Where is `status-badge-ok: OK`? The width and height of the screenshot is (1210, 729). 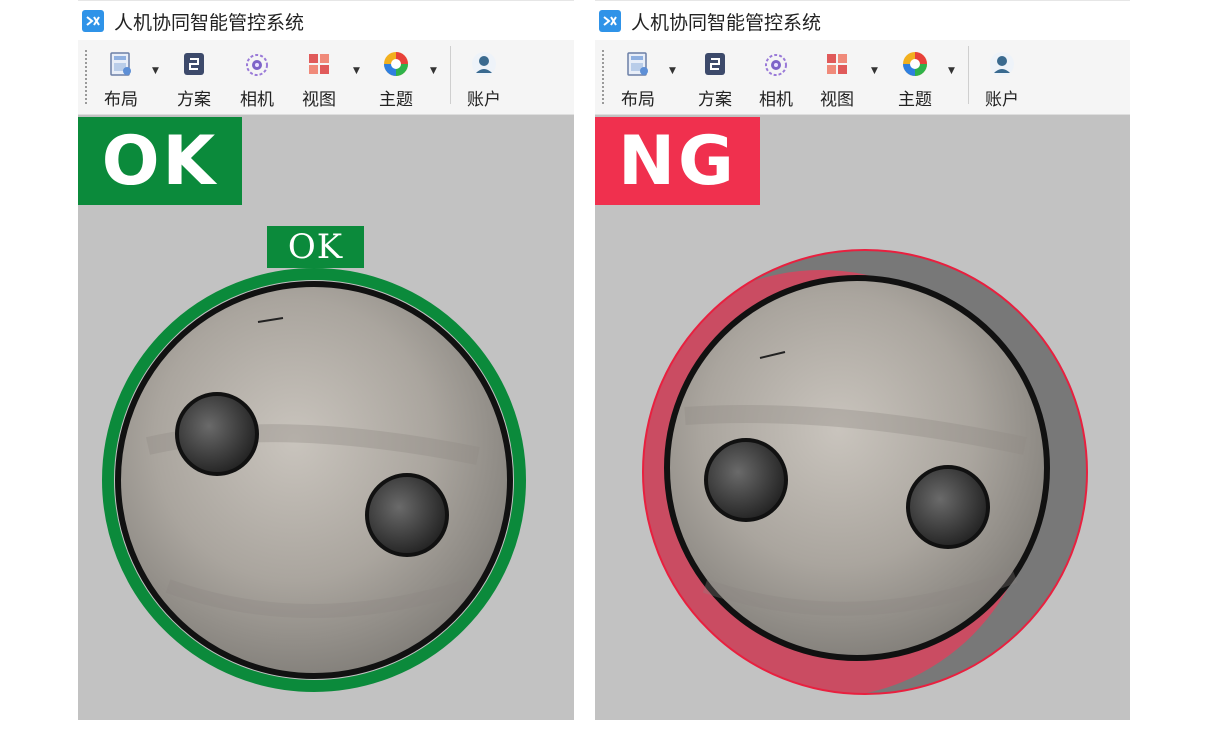
status-badge-ok: OK is located at coordinates (160, 161).